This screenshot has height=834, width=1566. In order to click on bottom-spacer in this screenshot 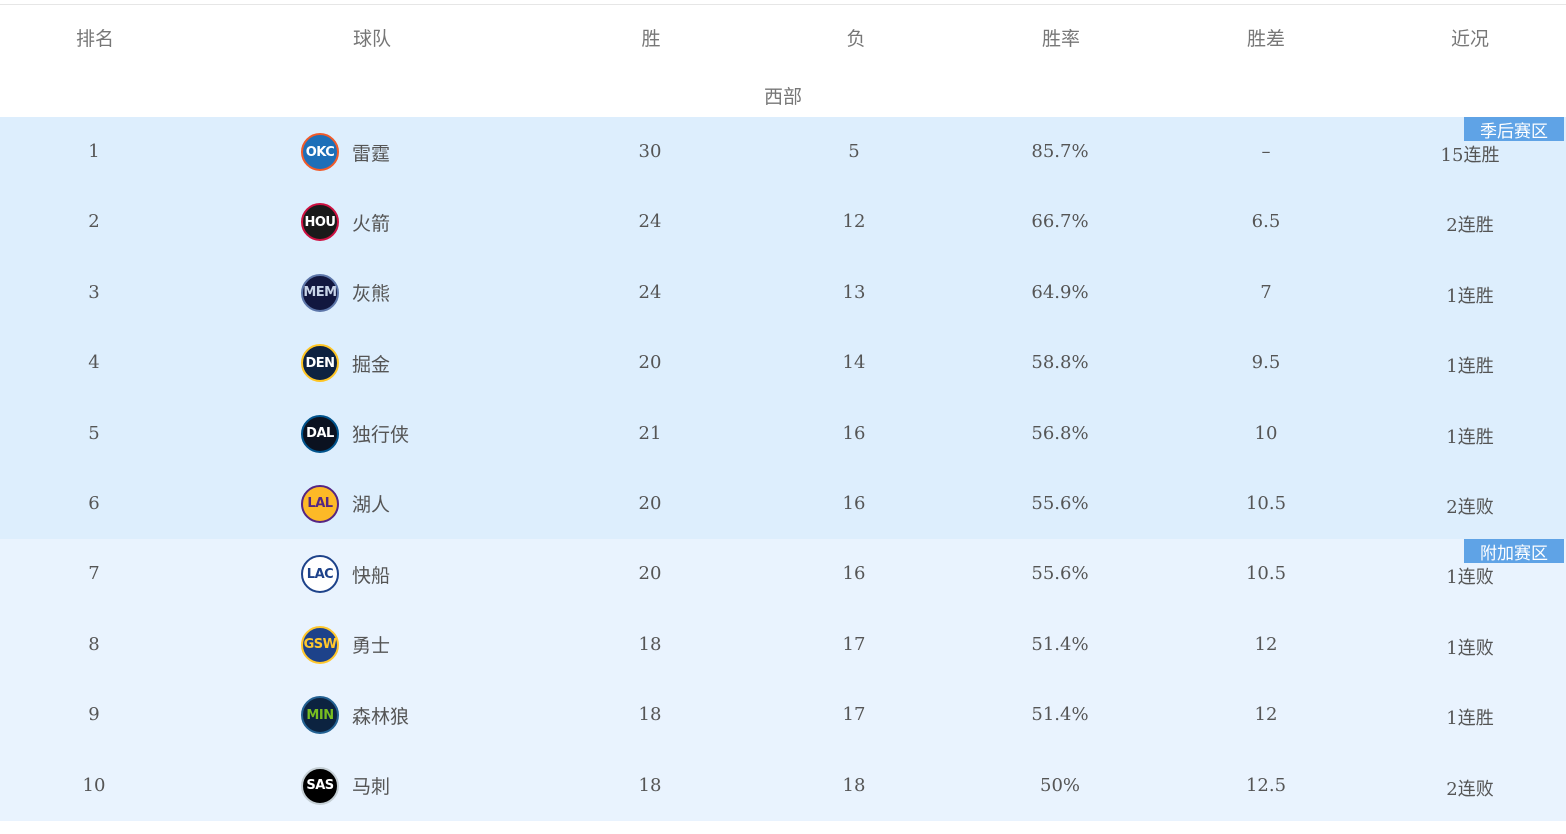, I will do `click(783, 827)`.